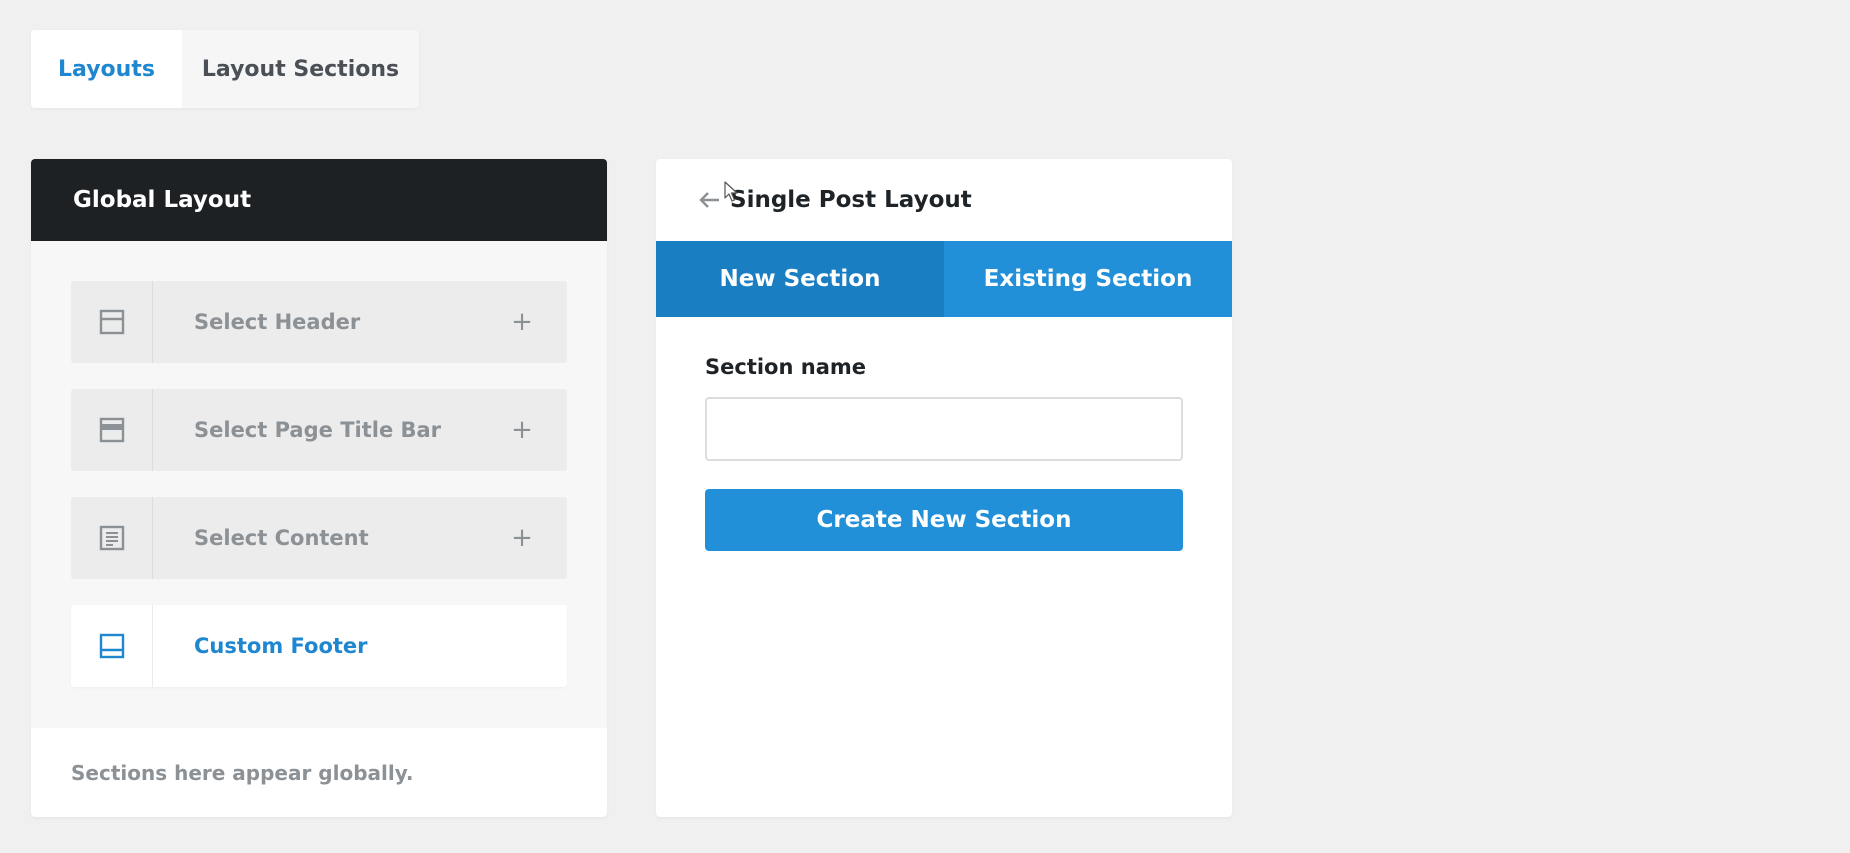 This screenshot has width=1850, height=853. I want to click on add-page-title-bar-plus-icon: +, so click(522, 430).